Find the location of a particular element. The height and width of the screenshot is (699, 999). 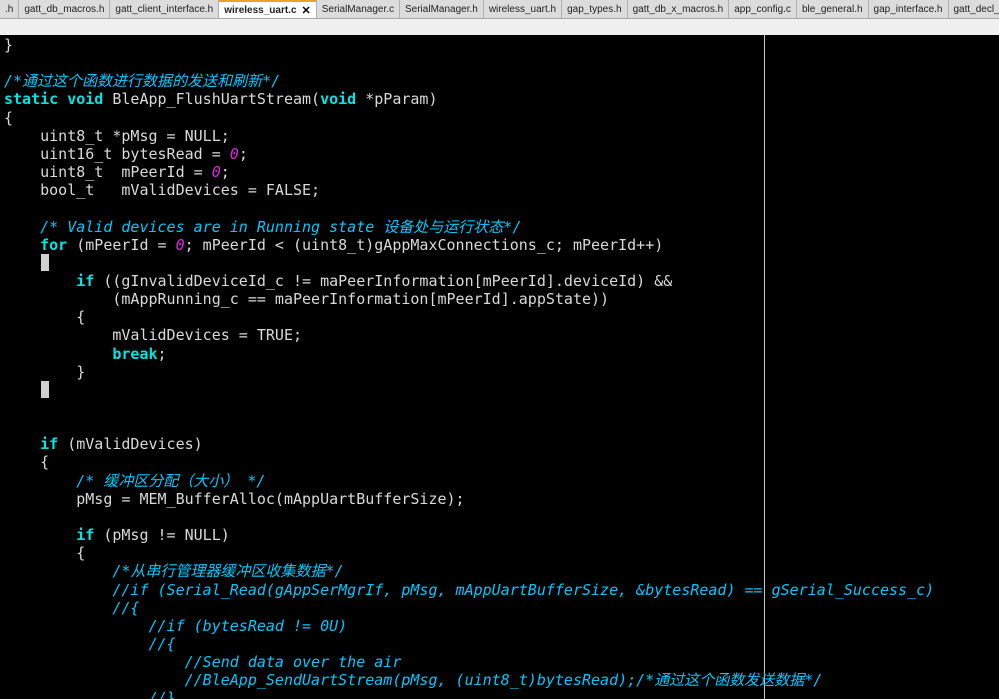

code-token: ; is located at coordinates (162, 353).